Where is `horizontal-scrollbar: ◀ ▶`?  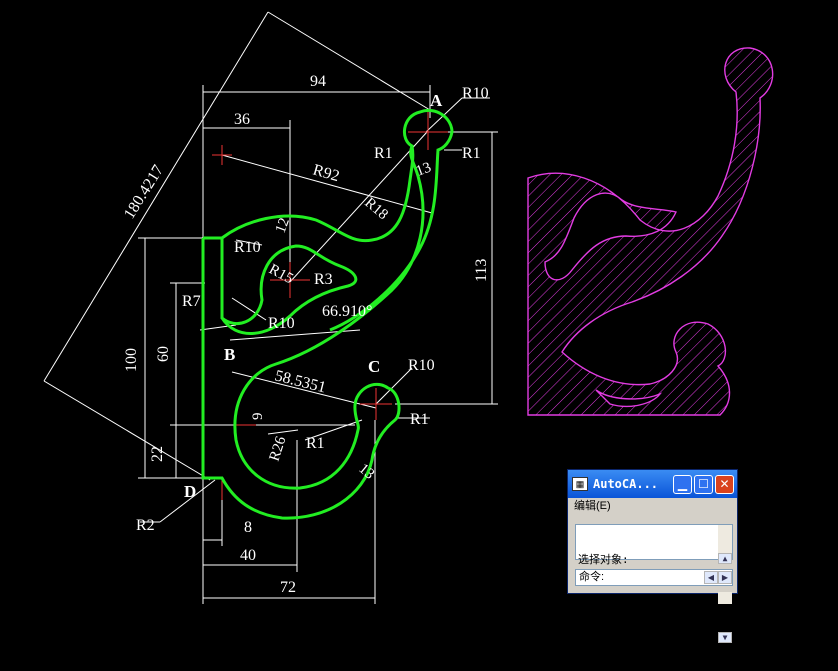
horizontal-scrollbar: ◀ ▶ is located at coordinates (718, 577).